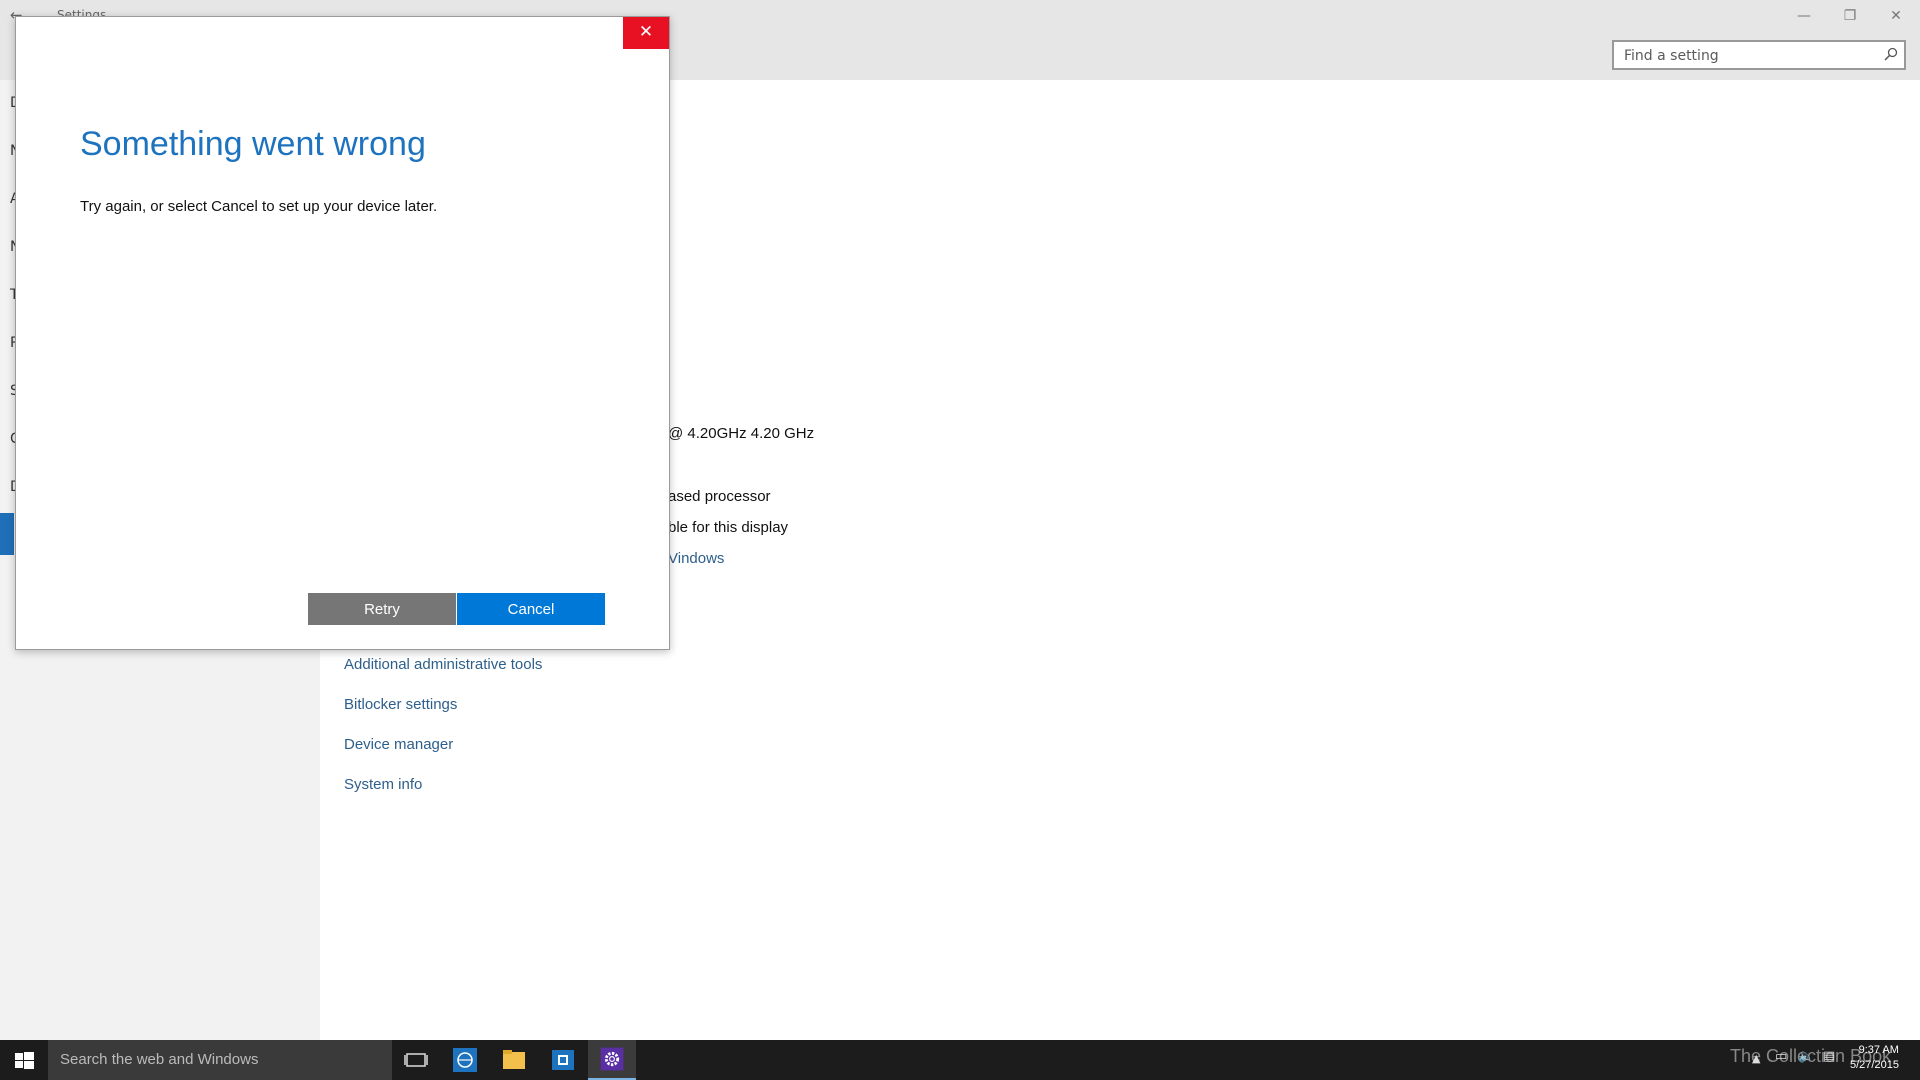 The image size is (1920, 1080). I want to click on taskbar-search: Search the web and Windows, so click(220, 1060).